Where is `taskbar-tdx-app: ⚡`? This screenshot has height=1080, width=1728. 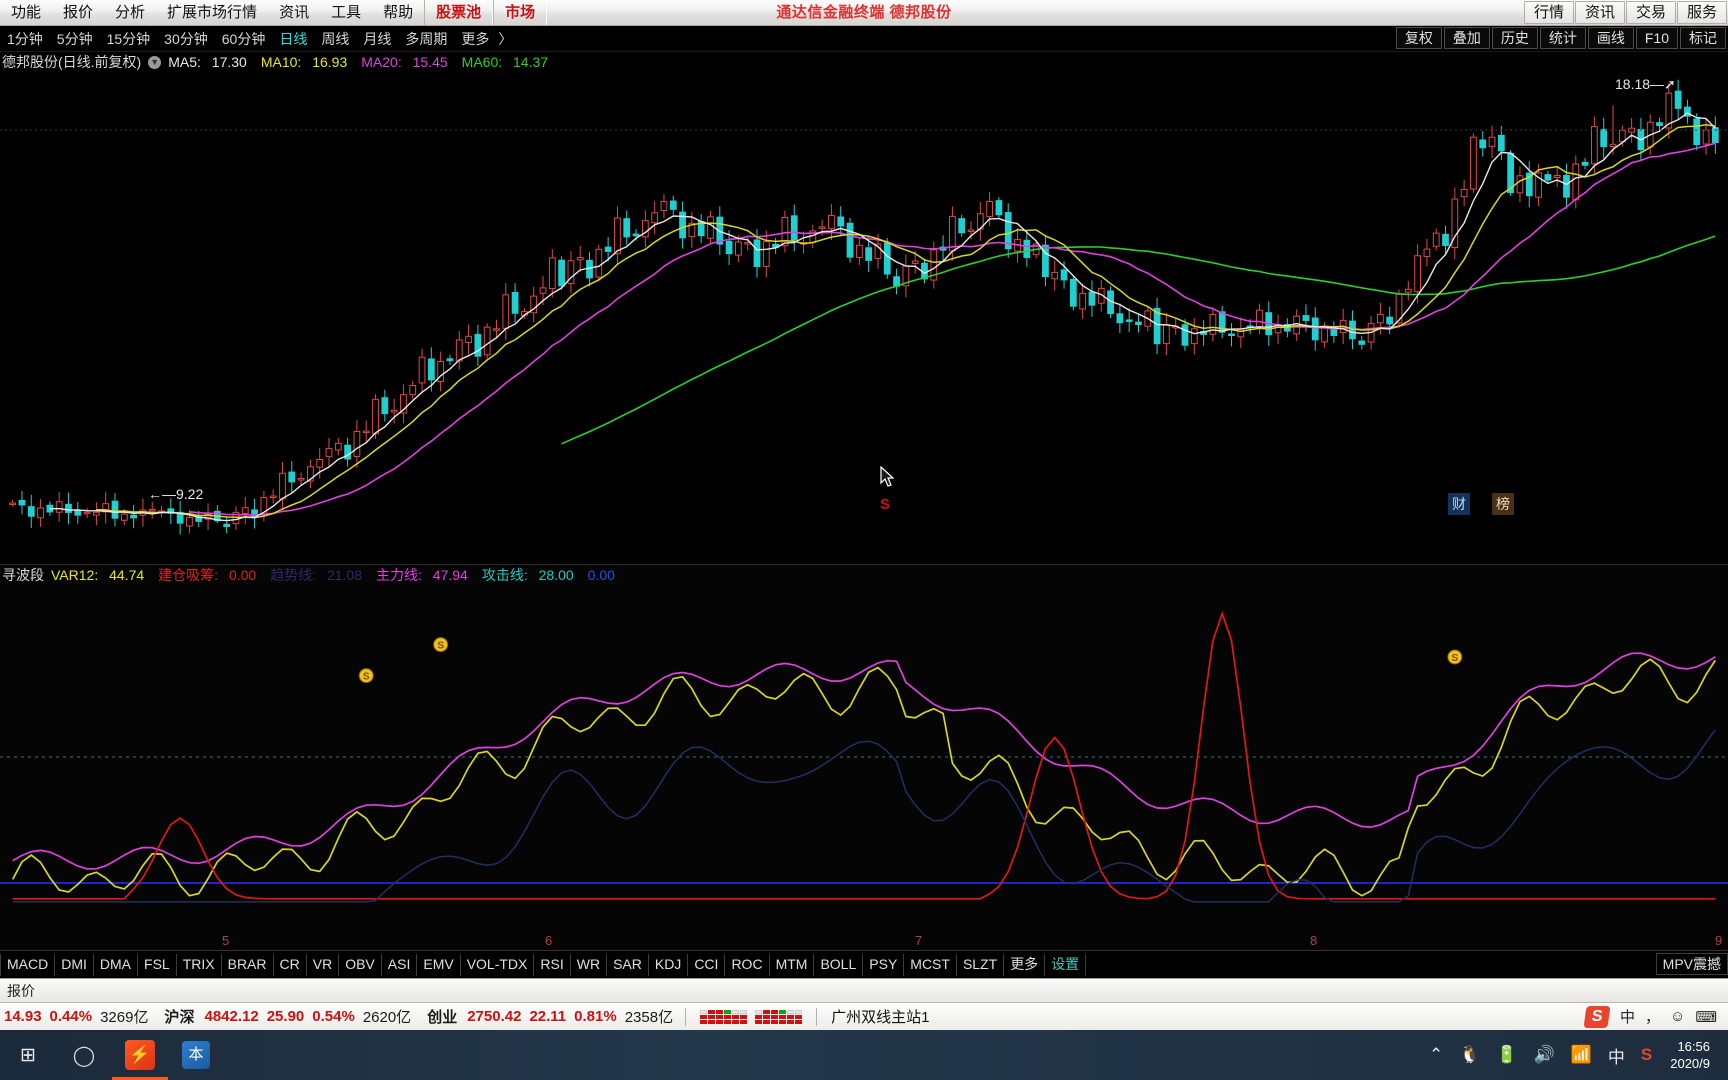
taskbar-tdx-app: ⚡ is located at coordinates (140, 1055).